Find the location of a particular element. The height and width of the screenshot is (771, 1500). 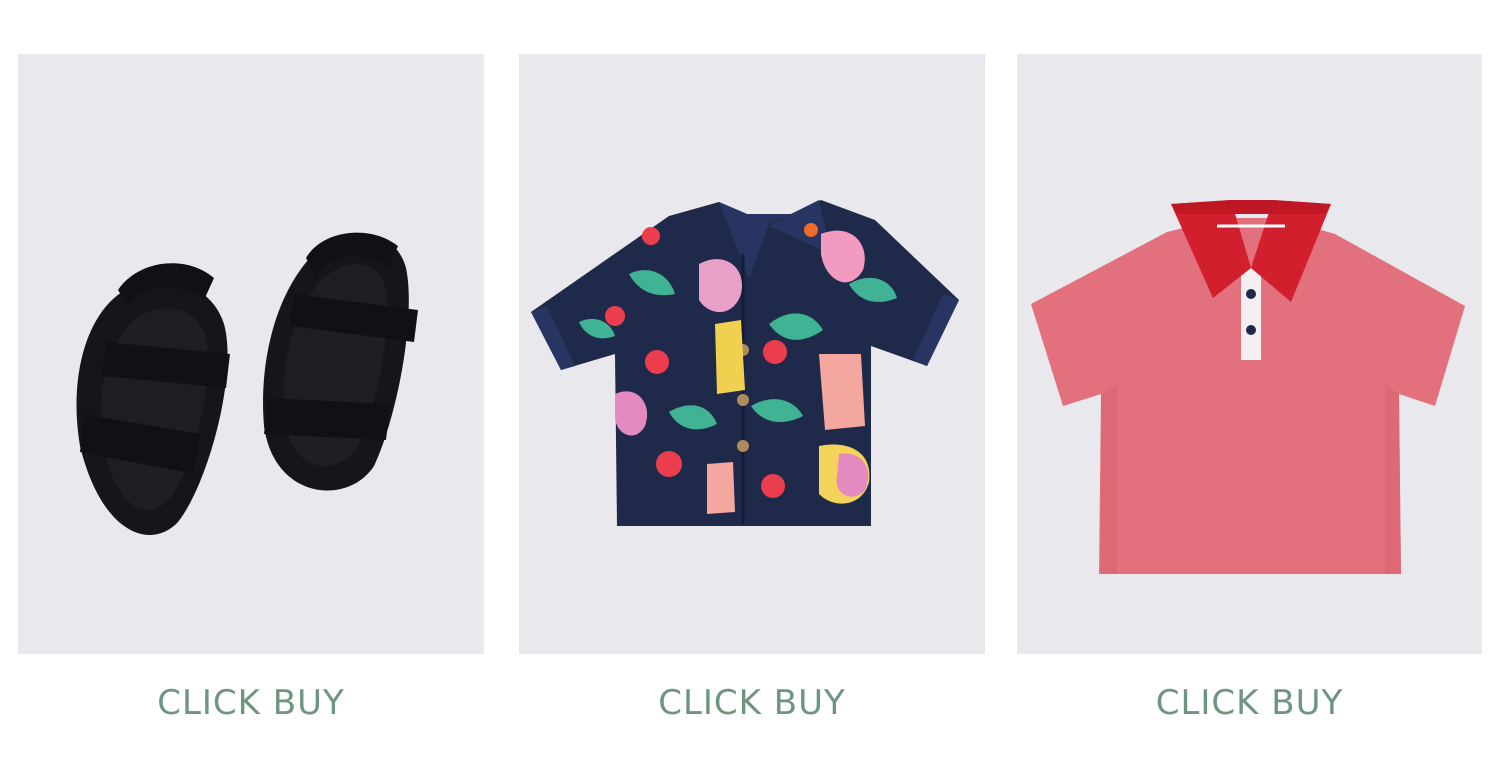

click-buy-link-polo: CLICK BUY is located at coordinates (1249, 703).